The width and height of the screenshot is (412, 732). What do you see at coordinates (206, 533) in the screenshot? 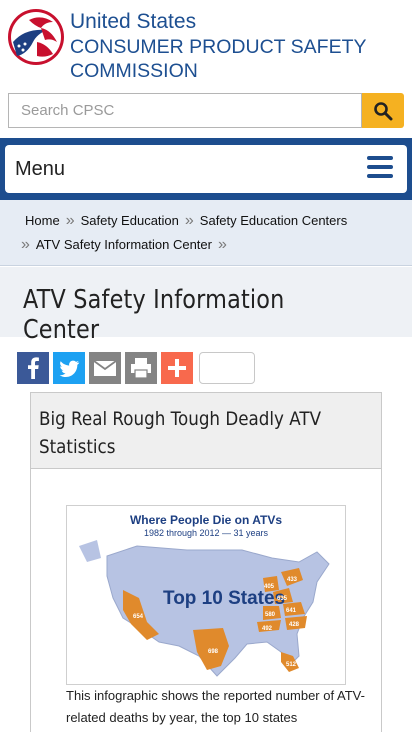
I see `infographic-subheading: 1982 through 2012 — 31 years` at bounding box center [206, 533].